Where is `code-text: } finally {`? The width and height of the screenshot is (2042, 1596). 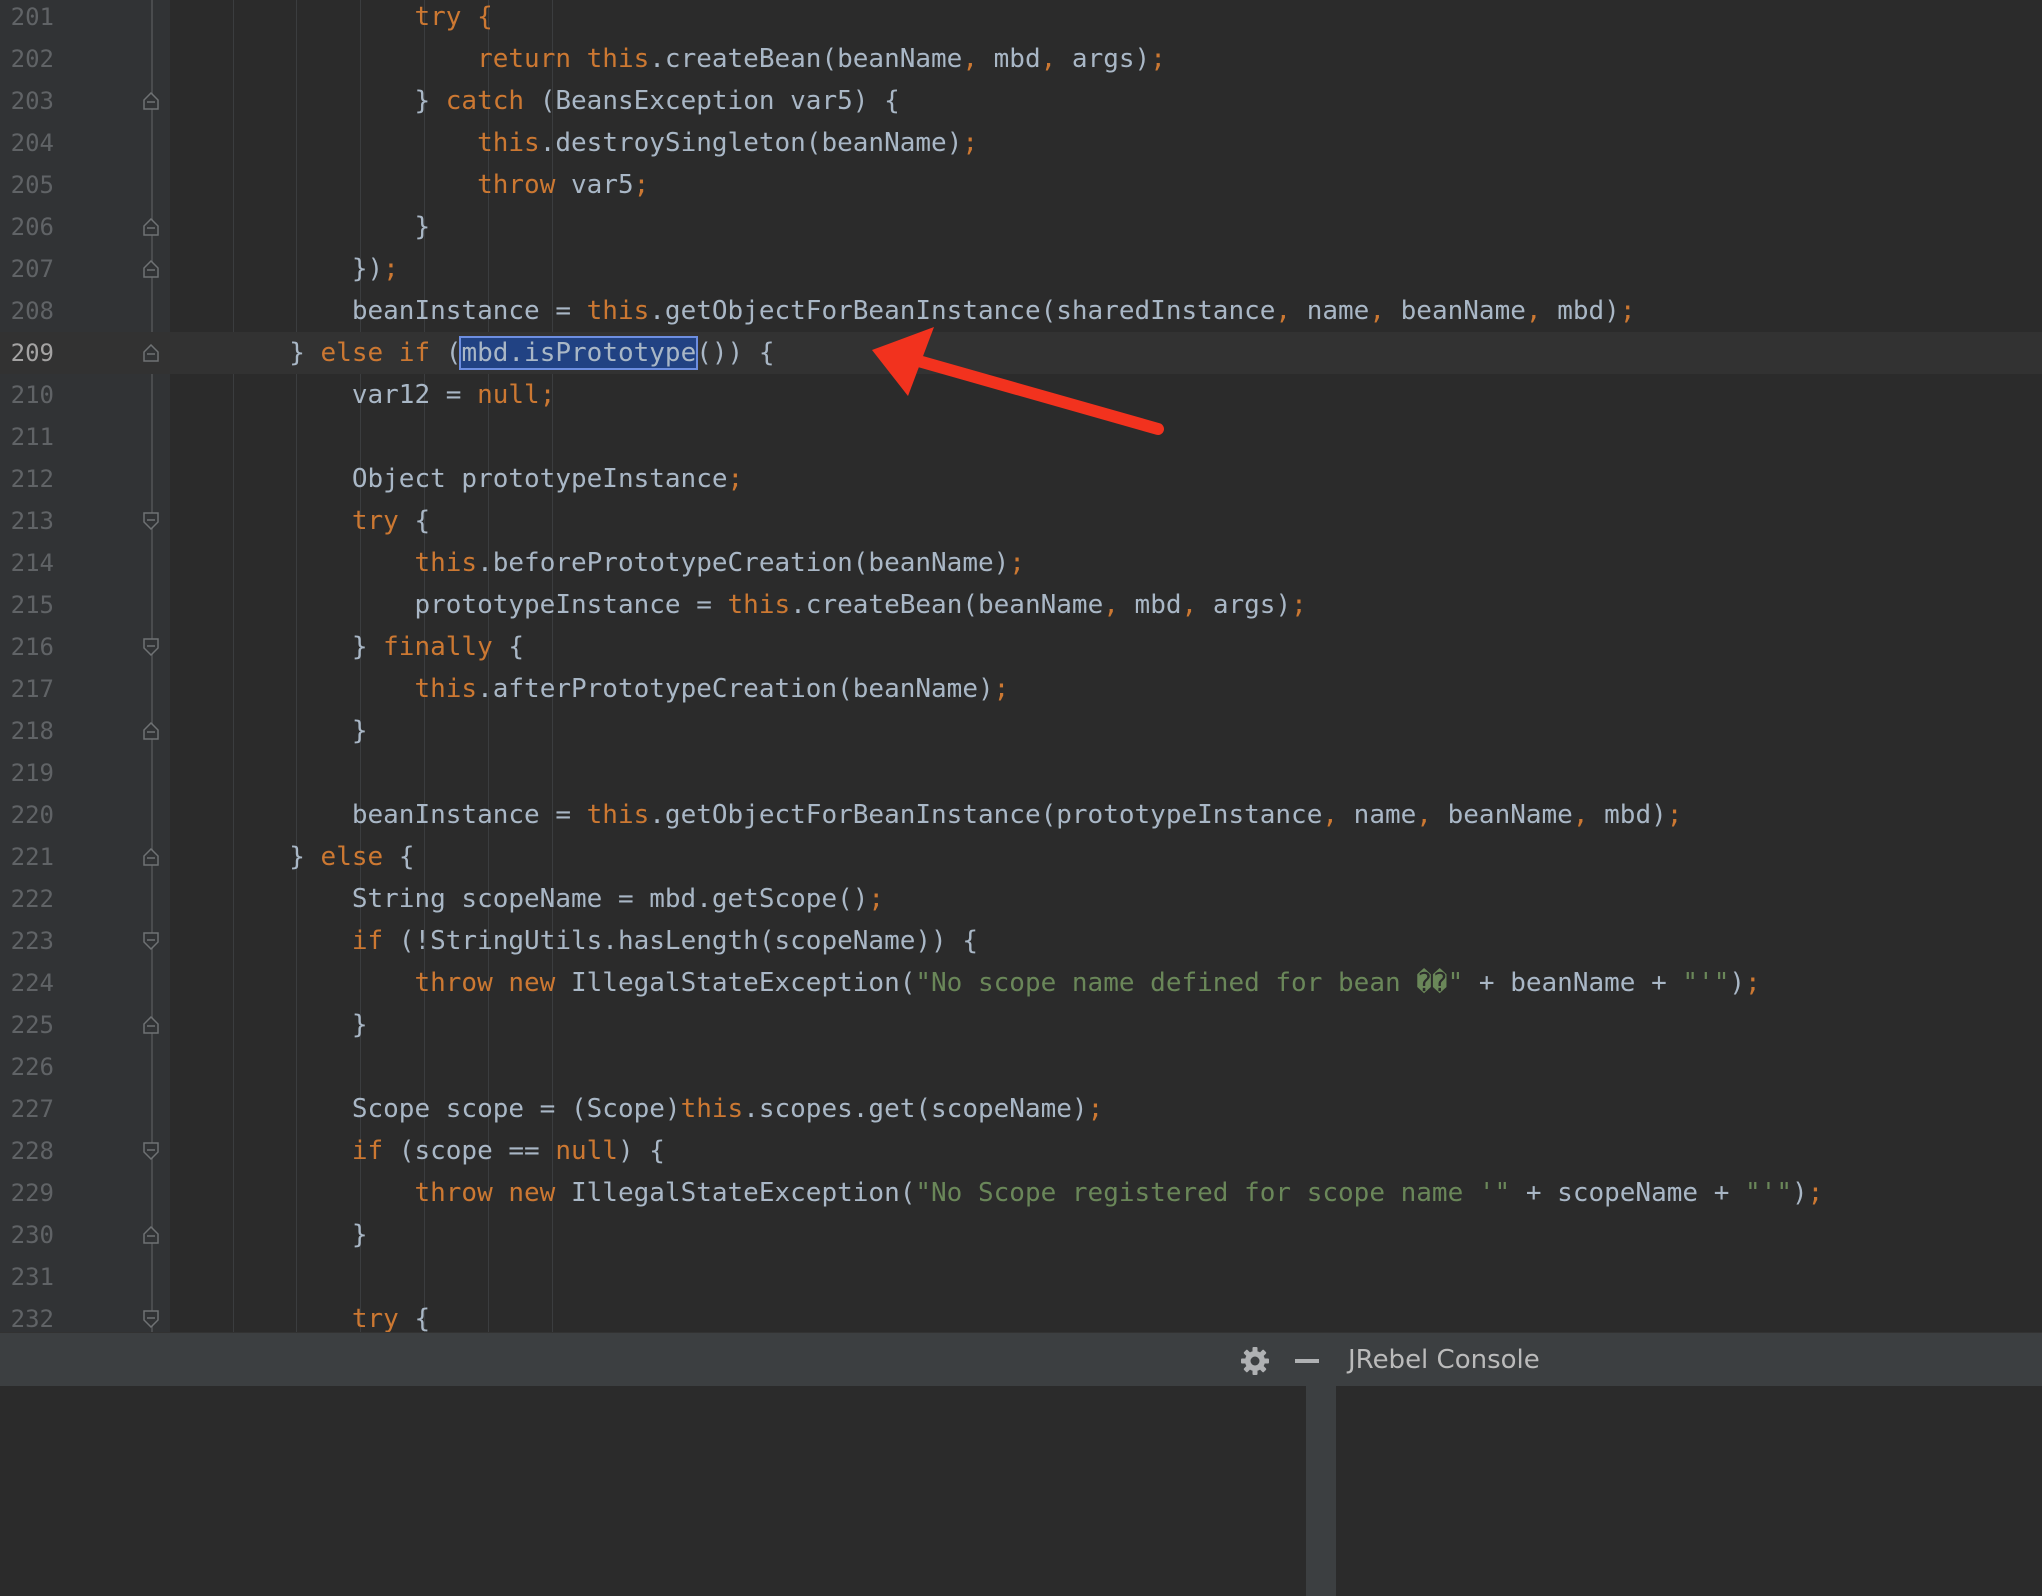
code-text: } finally { is located at coordinates (344, 647).